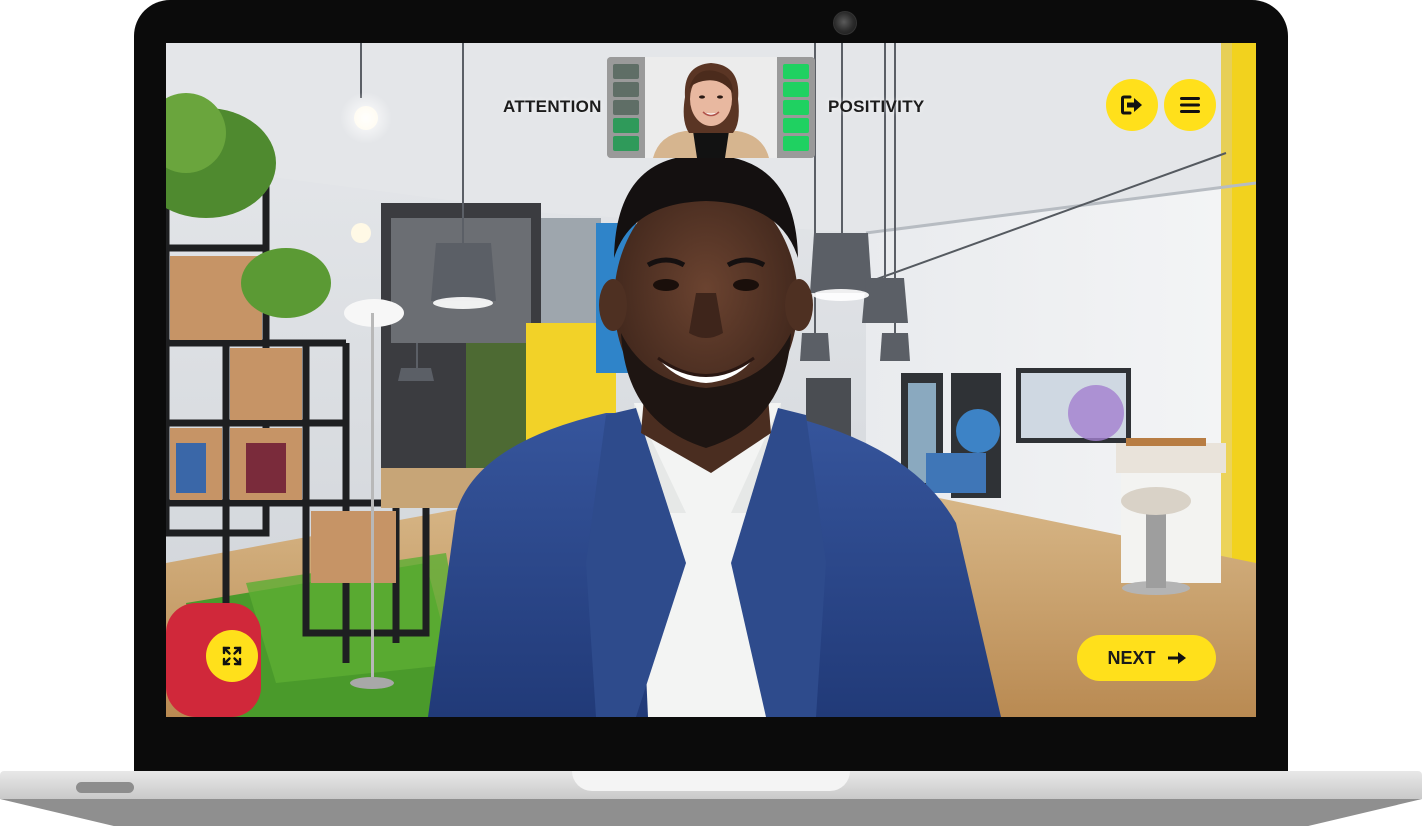 This screenshot has width=1422, height=826. I want to click on positivity-meter, so click(796, 107).